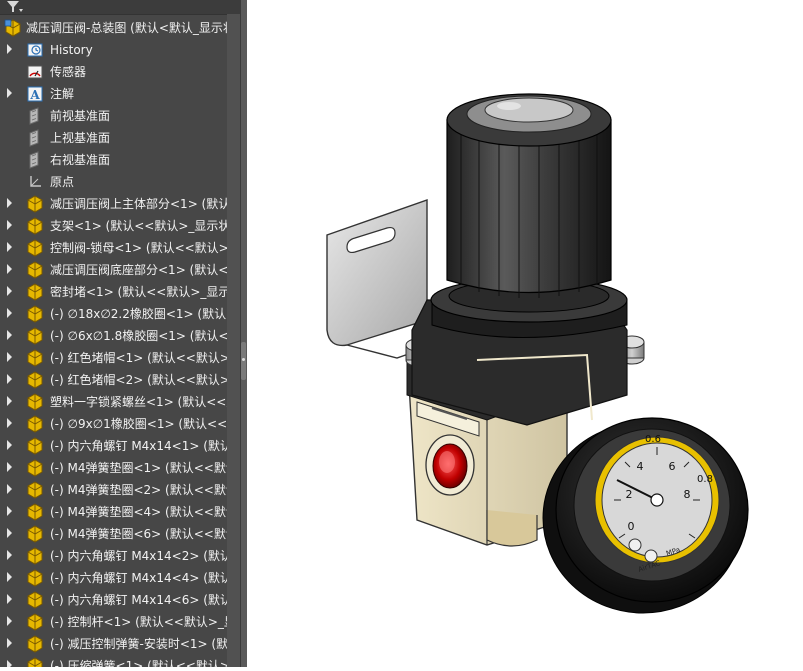 This screenshot has height=671, width=803. Describe the element at coordinates (653, 439) in the screenshot. I see `gauge-inner-0.6: 0.6` at that location.